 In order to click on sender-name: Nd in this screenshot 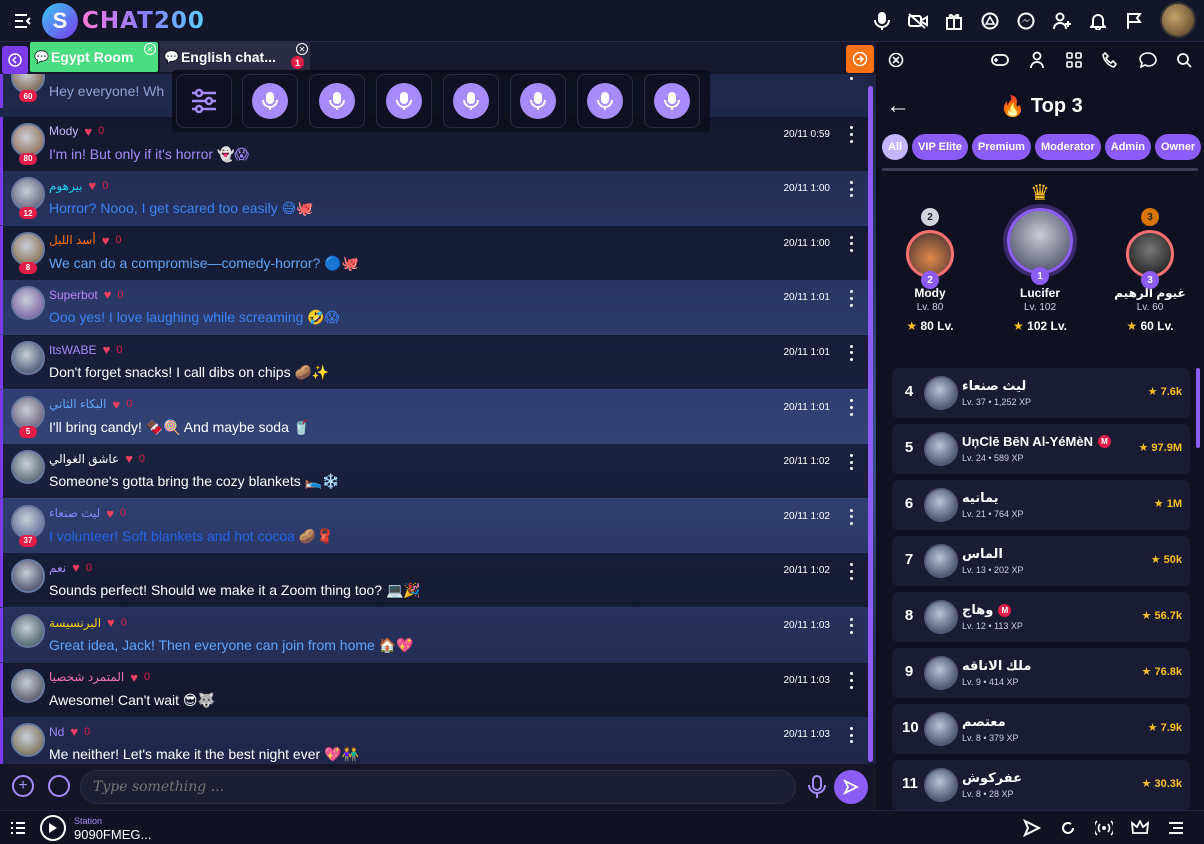, I will do `click(56, 732)`.